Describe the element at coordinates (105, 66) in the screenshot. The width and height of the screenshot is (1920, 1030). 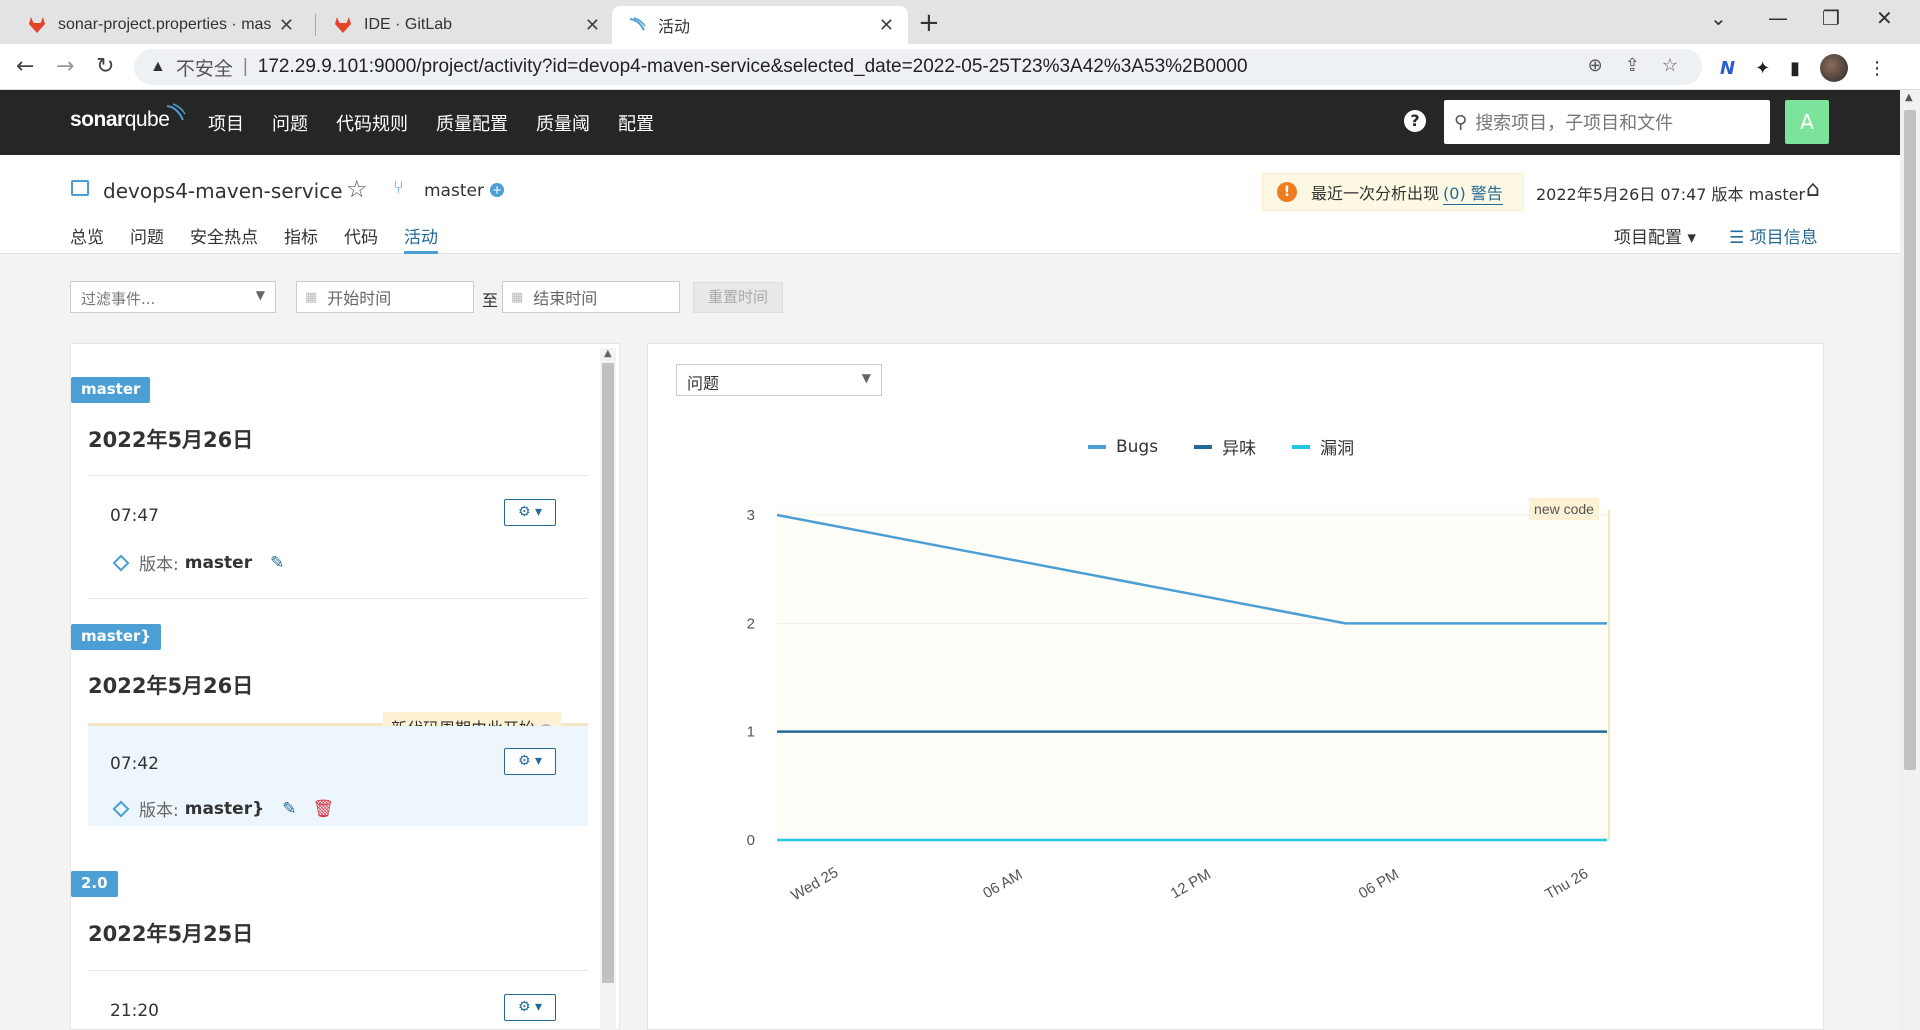
I see `reload-icon: ↻` at that location.